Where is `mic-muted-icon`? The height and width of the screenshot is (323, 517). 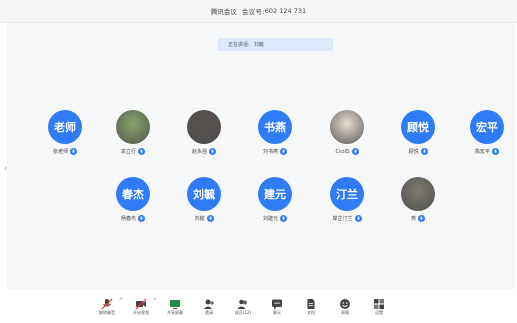 mic-muted-icon is located at coordinates (107, 302).